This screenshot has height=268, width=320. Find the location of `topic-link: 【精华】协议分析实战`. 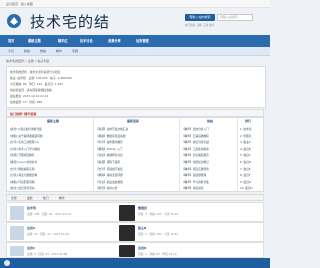

topic-link: 【精华】协议分析实战 is located at coordinates (208, 142).